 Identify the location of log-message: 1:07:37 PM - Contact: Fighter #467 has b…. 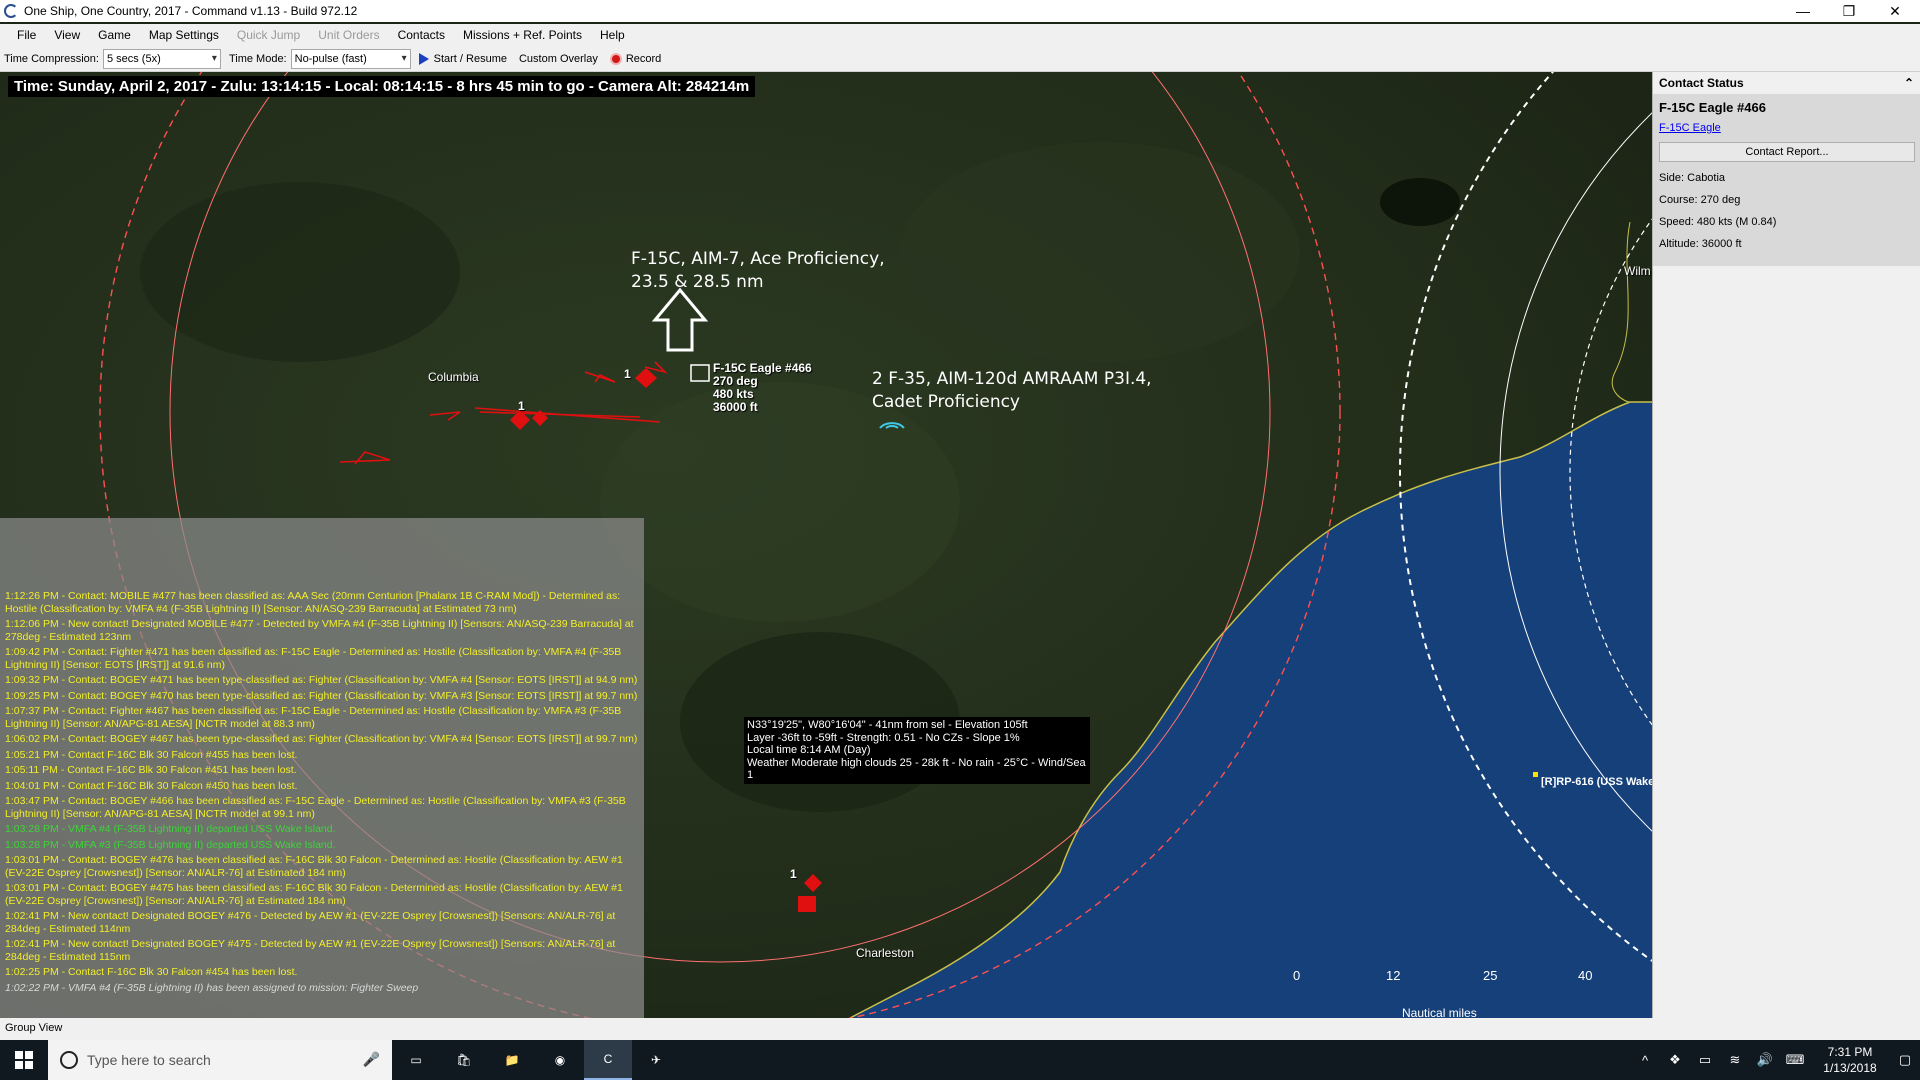
(313, 717).